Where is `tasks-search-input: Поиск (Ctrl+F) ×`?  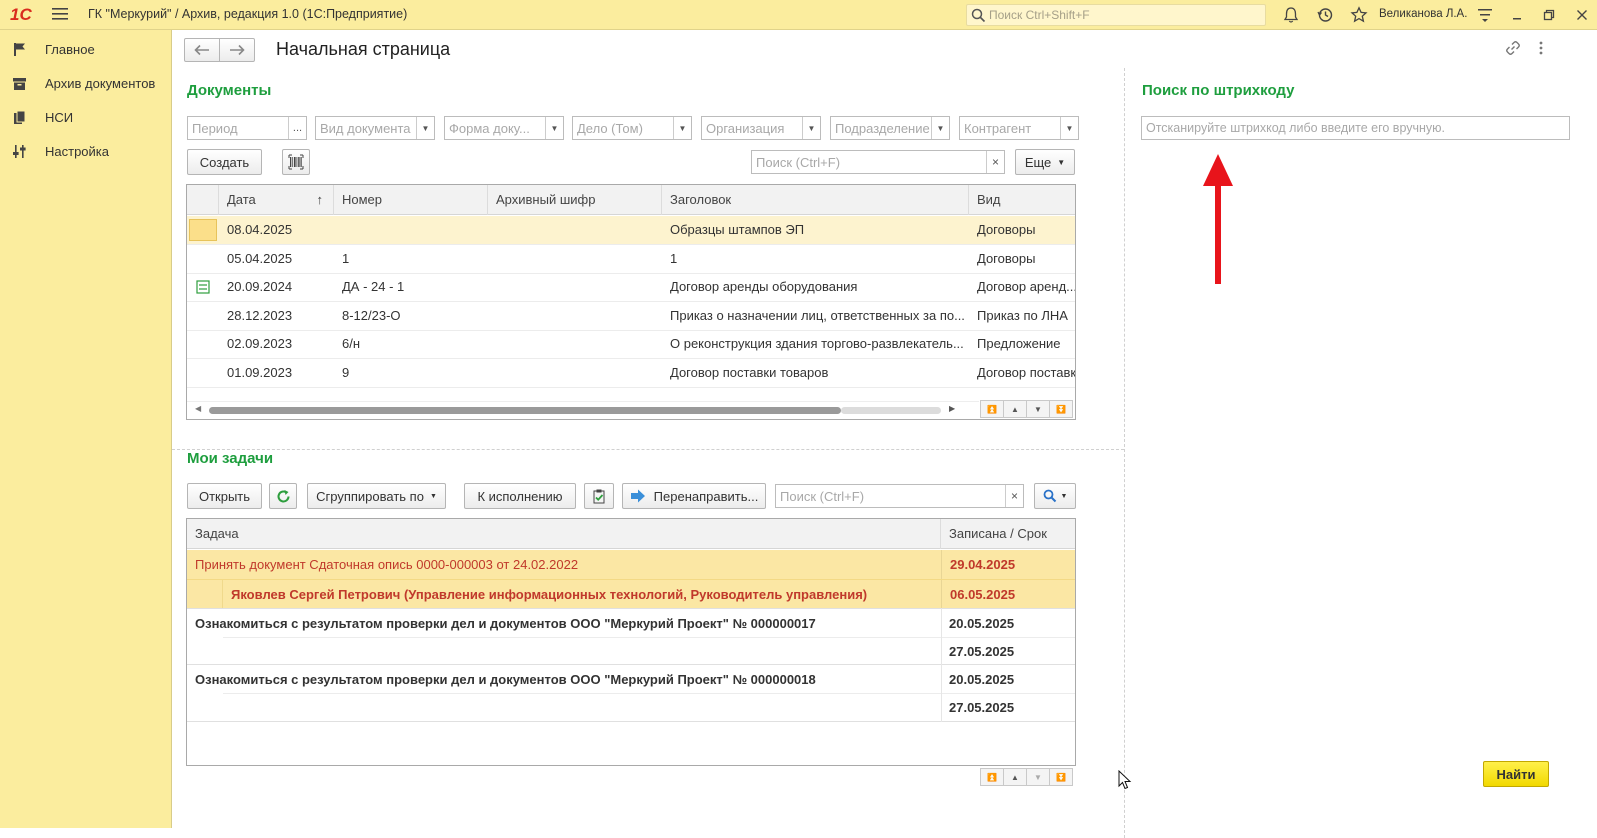 tasks-search-input: Поиск (Ctrl+F) × is located at coordinates (899, 496).